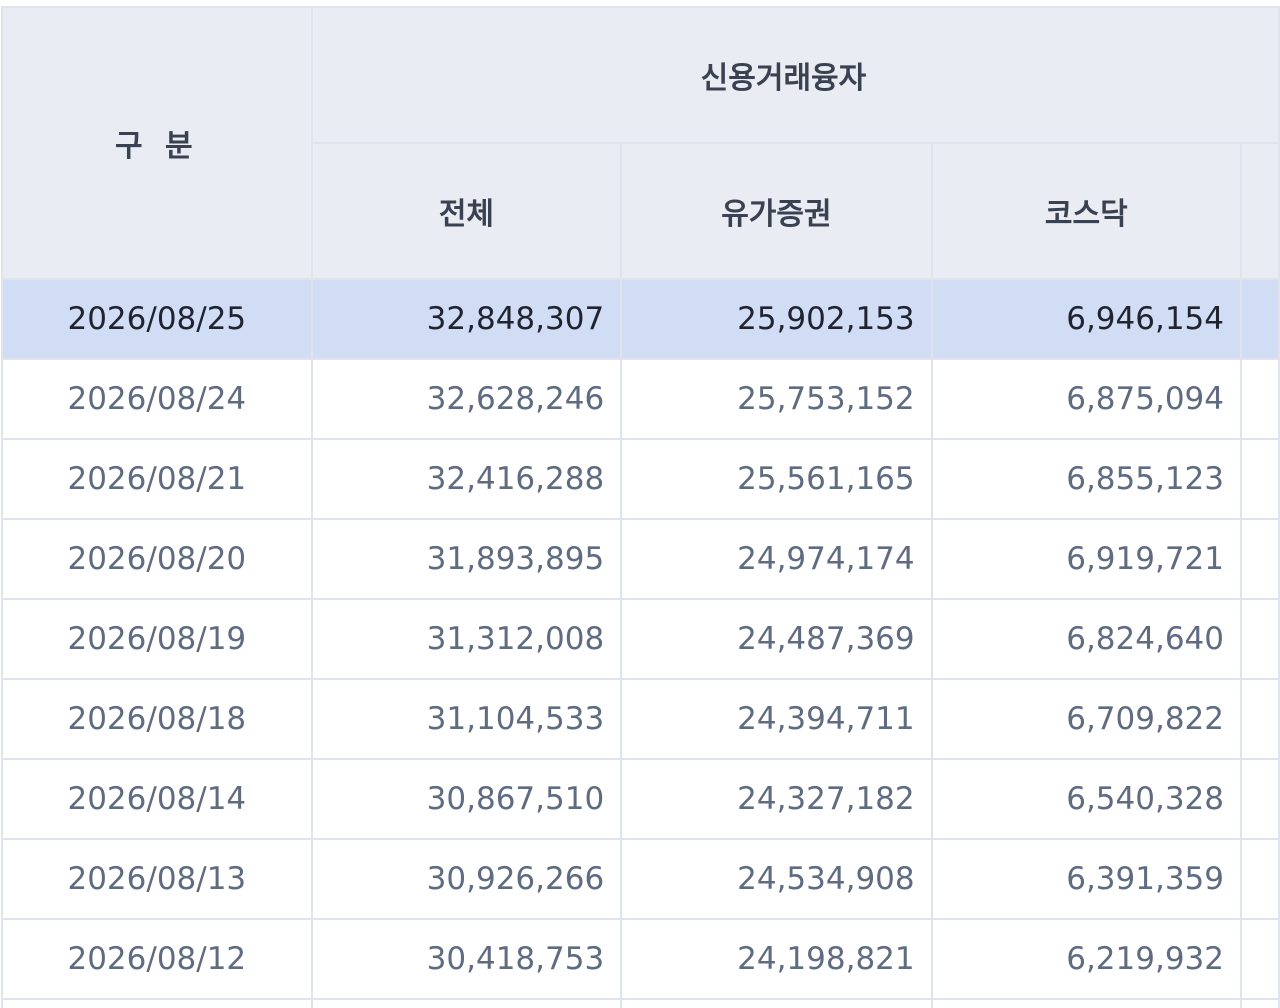  I want to click on date-cell: 2026/08/12, so click(157, 959).